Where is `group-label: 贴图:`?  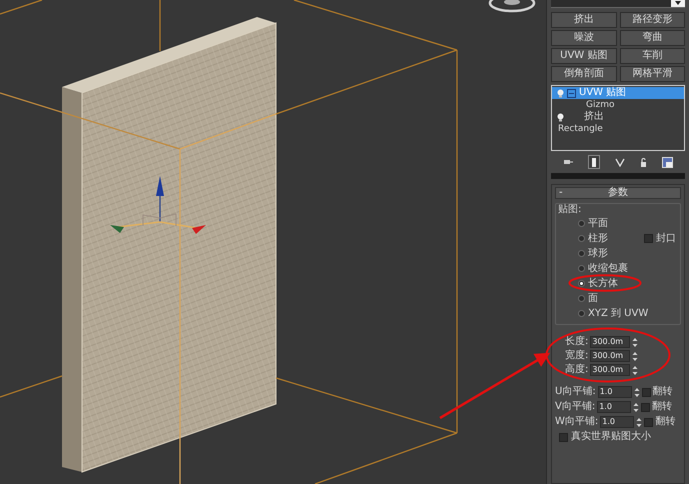 group-label: 贴图: is located at coordinates (569, 210).